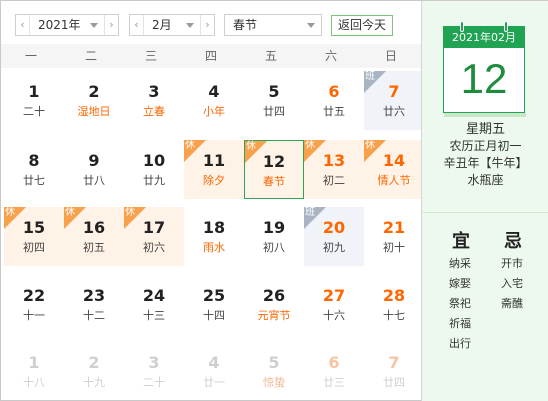 This screenshot has width=548, height=401. What do you see at coordinates (485, 212) in the screenshot?
I see `panel-divider` at bounding box center [485, 212].